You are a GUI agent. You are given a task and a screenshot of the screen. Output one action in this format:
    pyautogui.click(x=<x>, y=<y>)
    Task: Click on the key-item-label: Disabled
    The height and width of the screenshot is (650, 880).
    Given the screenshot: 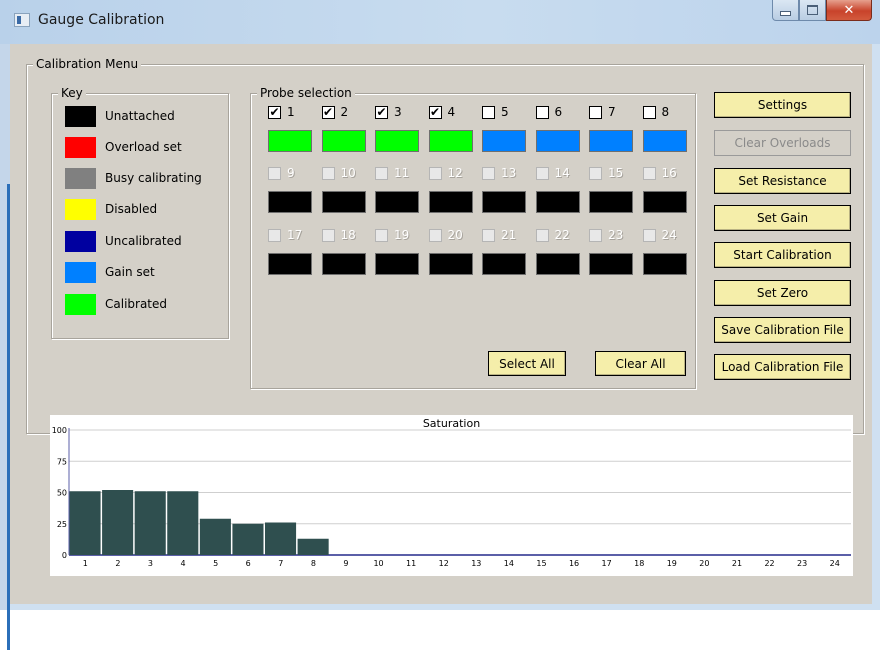 What is the action you would take?
    pyautogui.click(x=131, y=209)
    